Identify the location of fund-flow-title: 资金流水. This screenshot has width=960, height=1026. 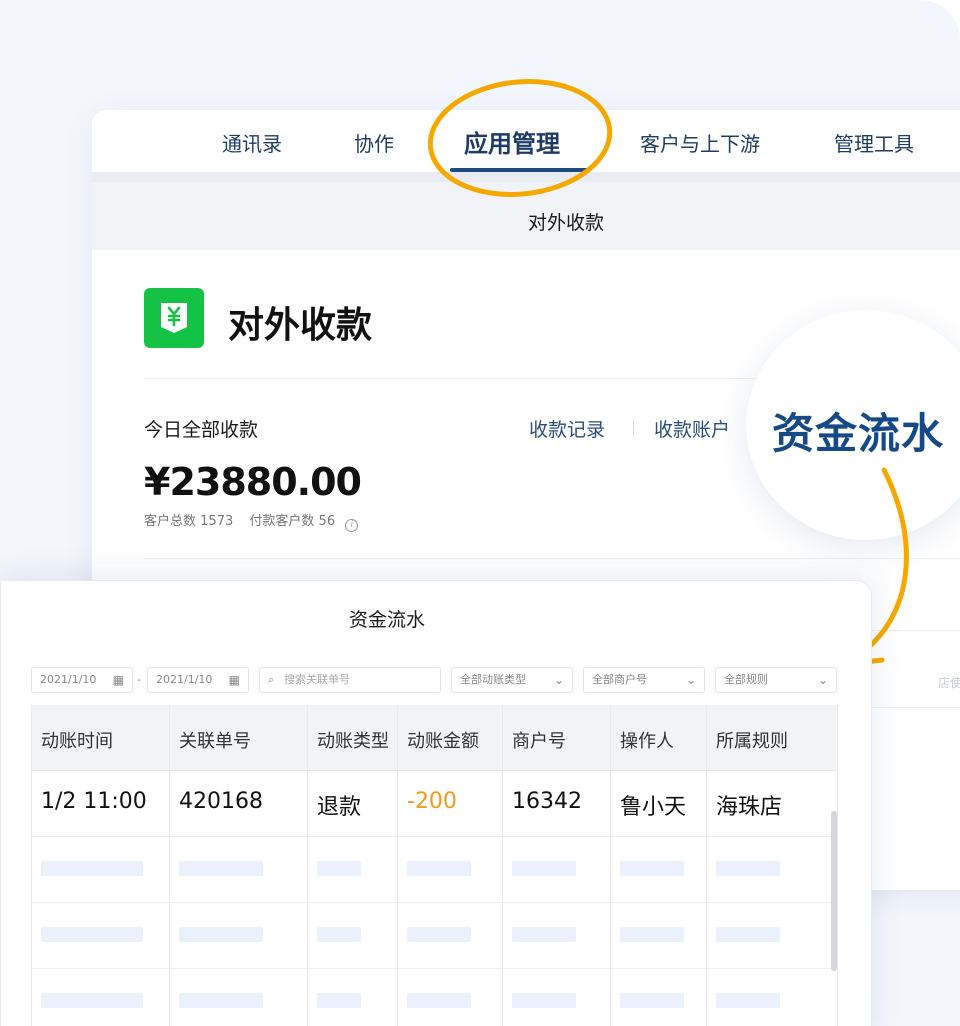
(387, 620).